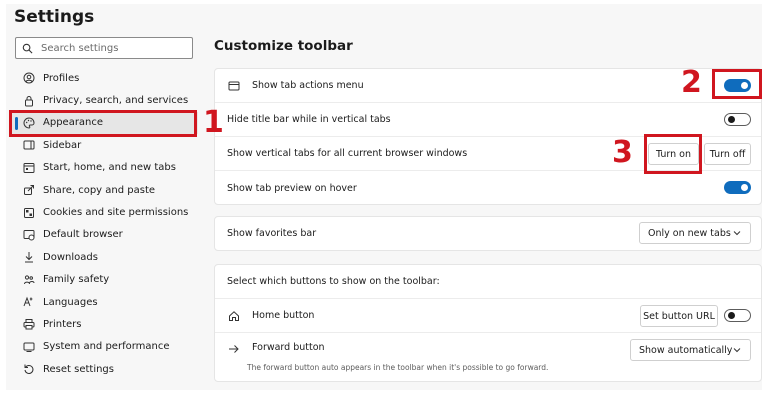  I want to click on section-title: Customize toolbar, so click(283, 46).